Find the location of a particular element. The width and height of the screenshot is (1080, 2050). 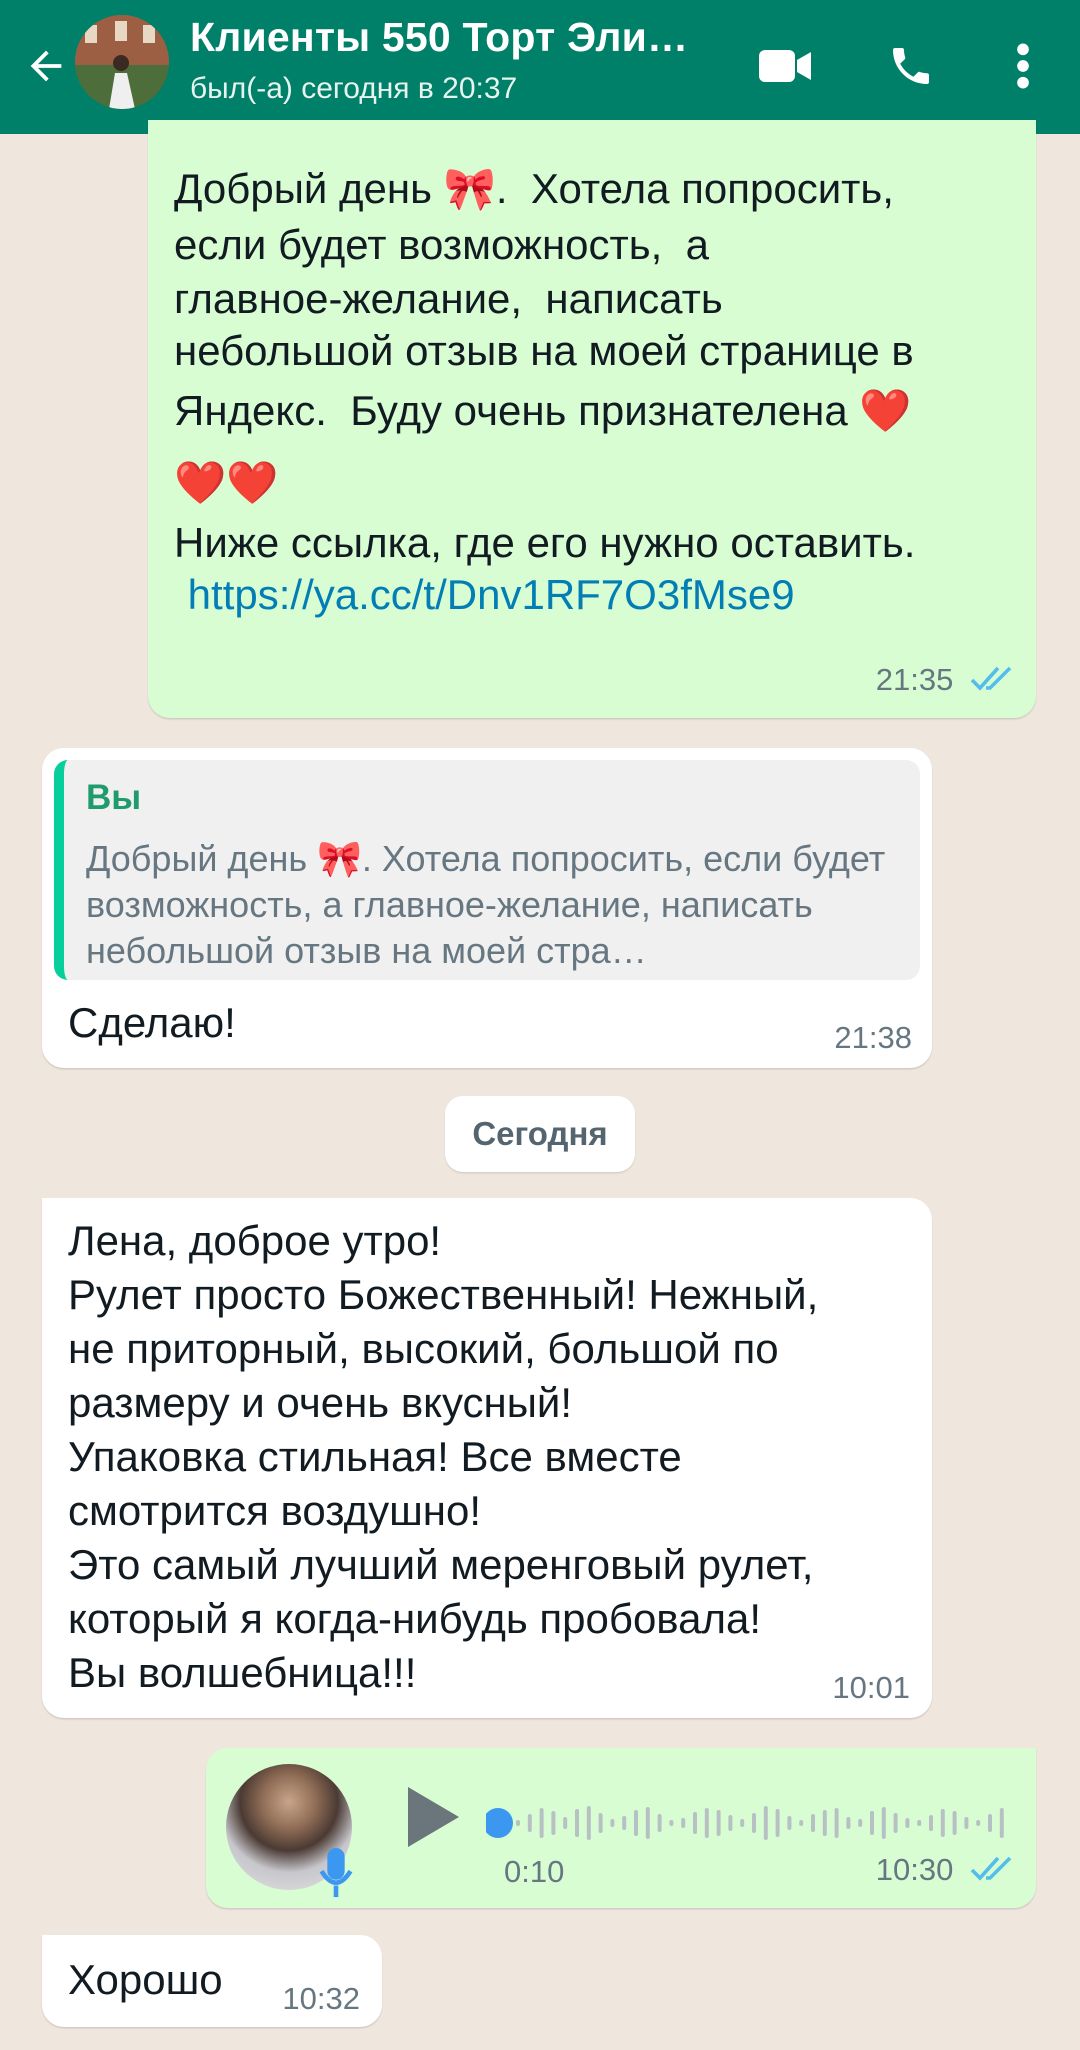

back-arrow-icon is located at coordinates (46, 66).